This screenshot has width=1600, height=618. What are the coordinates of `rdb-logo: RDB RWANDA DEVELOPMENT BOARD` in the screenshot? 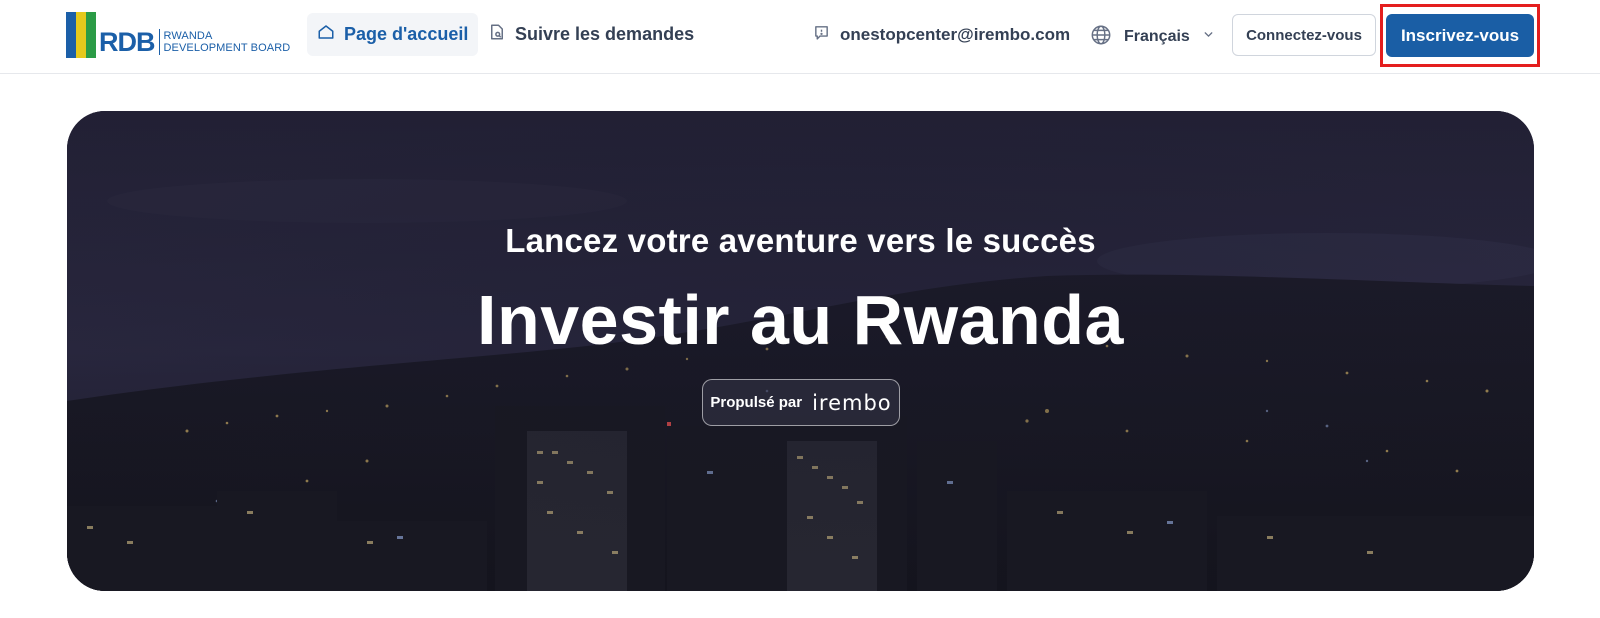 It's located at (178, 35).